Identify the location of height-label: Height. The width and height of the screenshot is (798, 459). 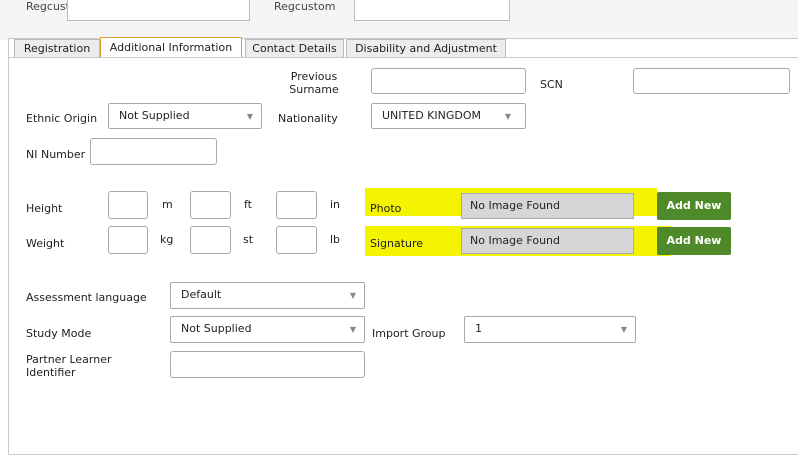
(44, 208).